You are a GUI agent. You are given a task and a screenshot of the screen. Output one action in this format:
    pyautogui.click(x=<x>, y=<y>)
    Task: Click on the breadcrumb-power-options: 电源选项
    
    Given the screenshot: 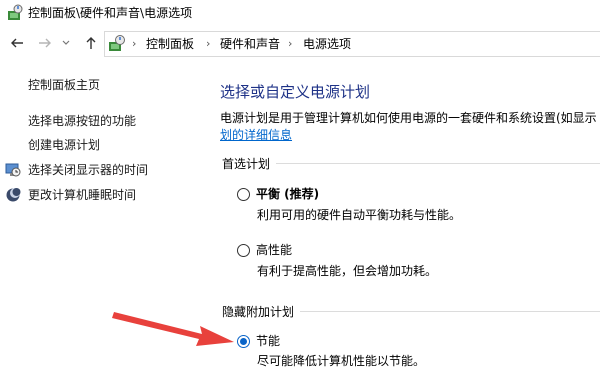 What is the action you would take?
    pyautogui.click(x=327, y=44)
    